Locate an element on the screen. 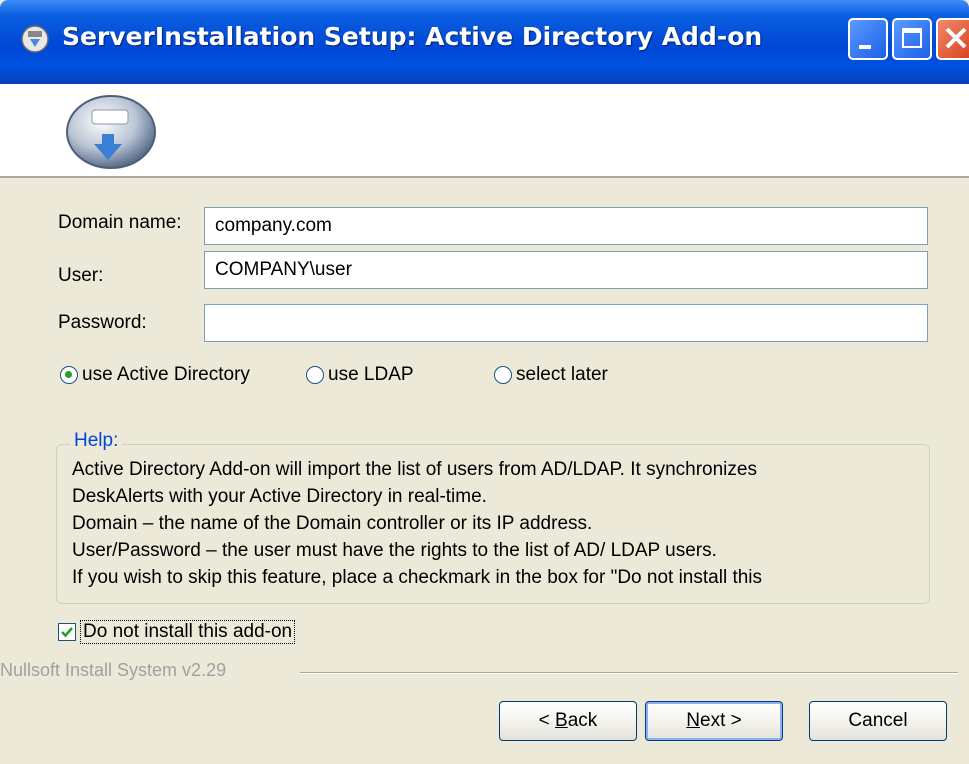 This screenshot has width=969, height=764. close-button is located at coordinates (952, 39).